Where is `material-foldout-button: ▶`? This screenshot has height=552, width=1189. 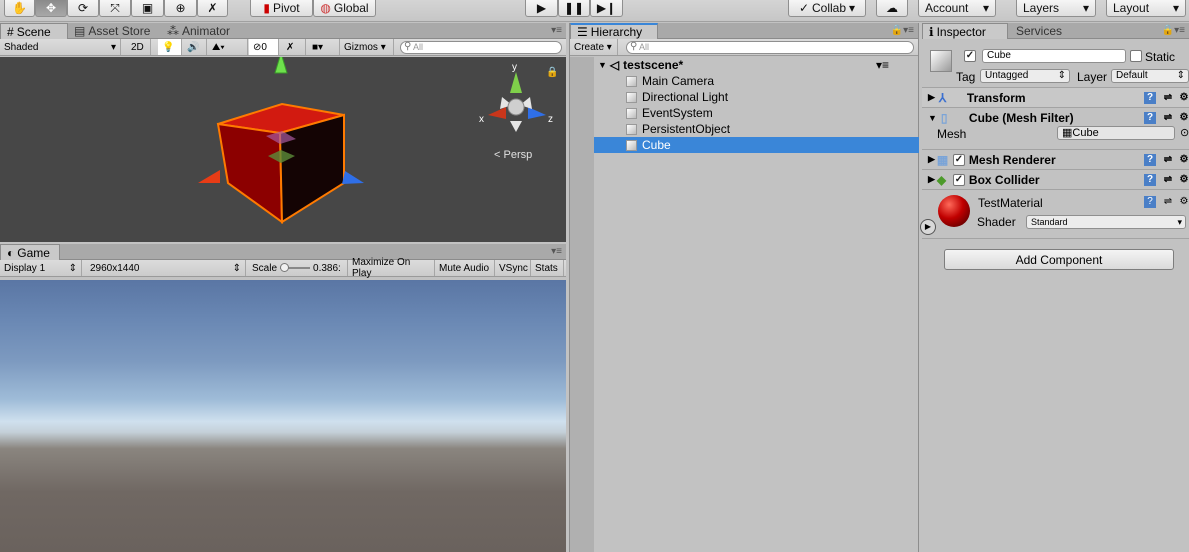 material-foldout-button: ▶ is located at coordinates (928, 227).